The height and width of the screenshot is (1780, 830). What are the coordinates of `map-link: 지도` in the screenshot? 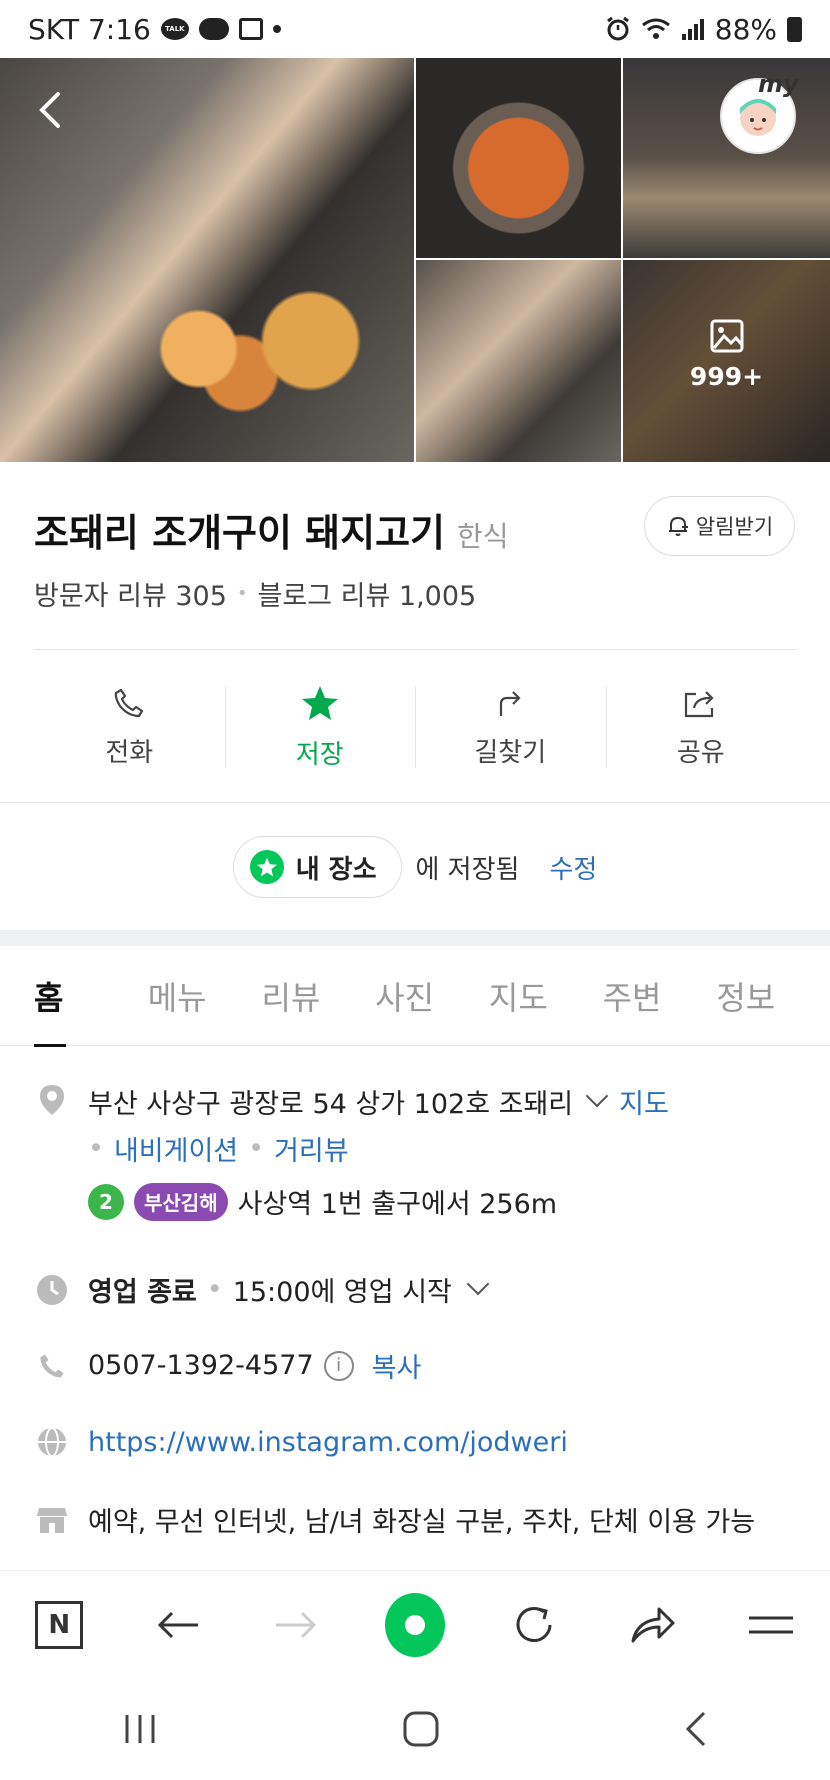 It's located at (644, 1101).